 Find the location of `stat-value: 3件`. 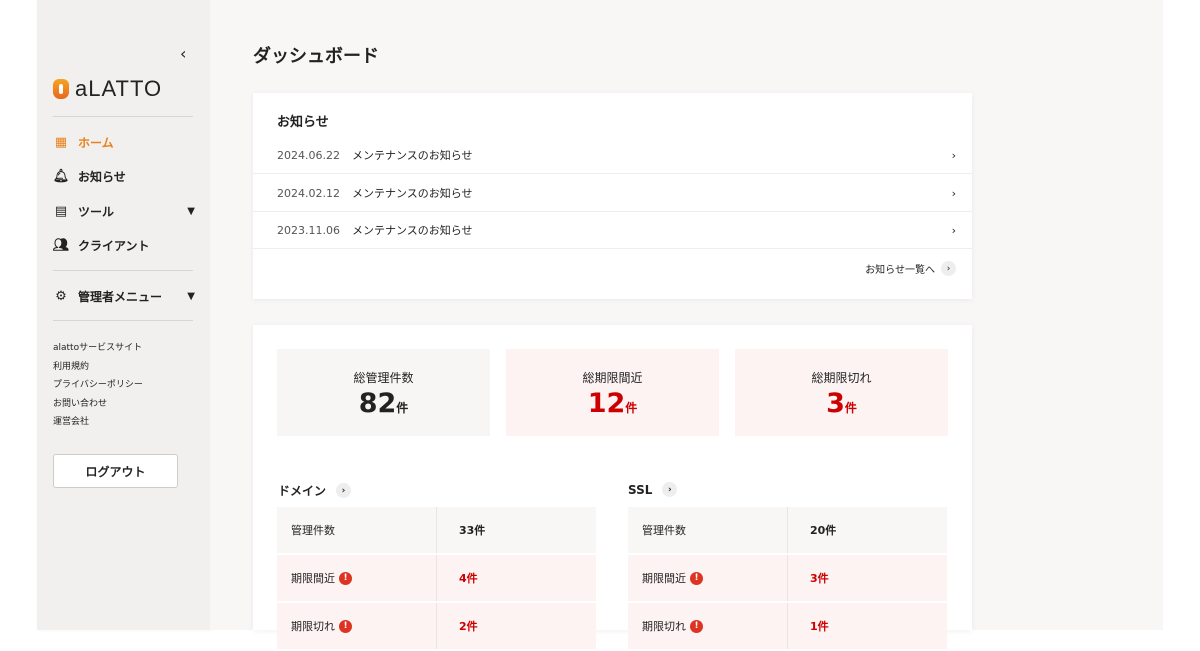

stat-value: 3件 is located at coordinates (841, 403).